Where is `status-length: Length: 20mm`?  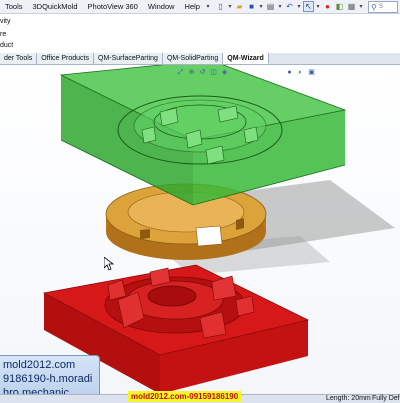
status-length: Length: 20mm is located at coordinates (348, 398).